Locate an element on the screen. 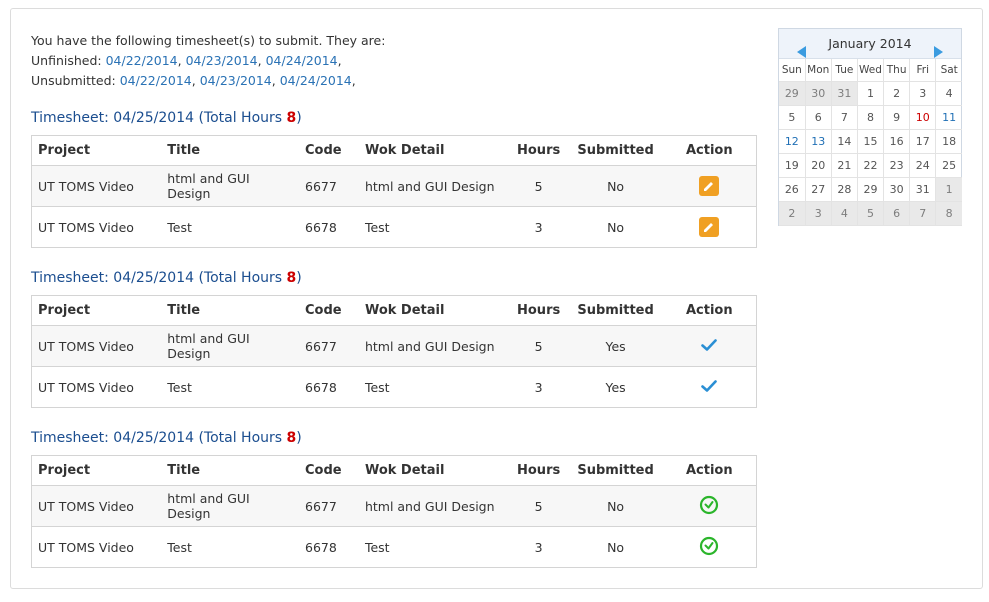 The height and width of the screenshot is (602, 989). cell-work-detail: html and GUI Design is located at coordinates (433, 346).